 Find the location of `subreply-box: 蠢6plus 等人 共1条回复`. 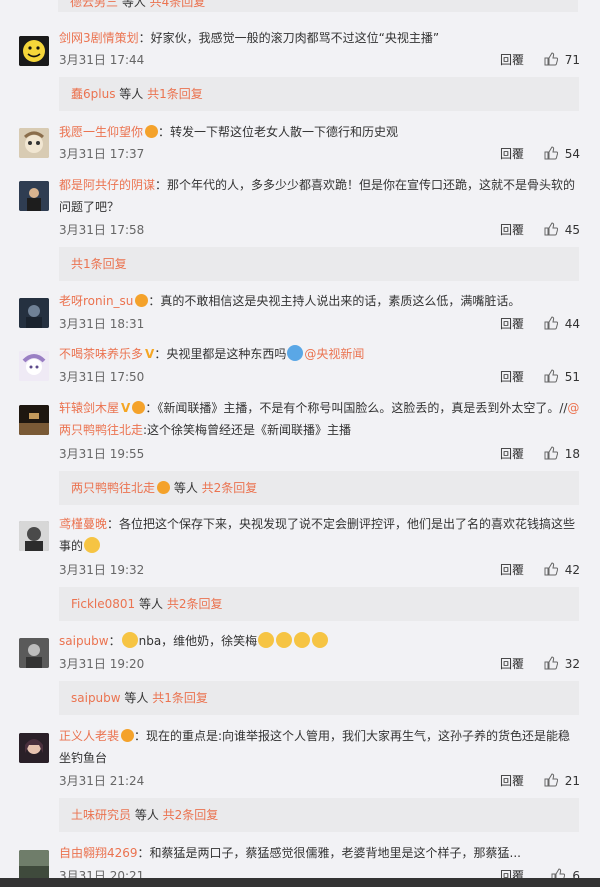

subreply-box: 蠢6plus 等人 共1条回复 is located at coordinates (319, 94).